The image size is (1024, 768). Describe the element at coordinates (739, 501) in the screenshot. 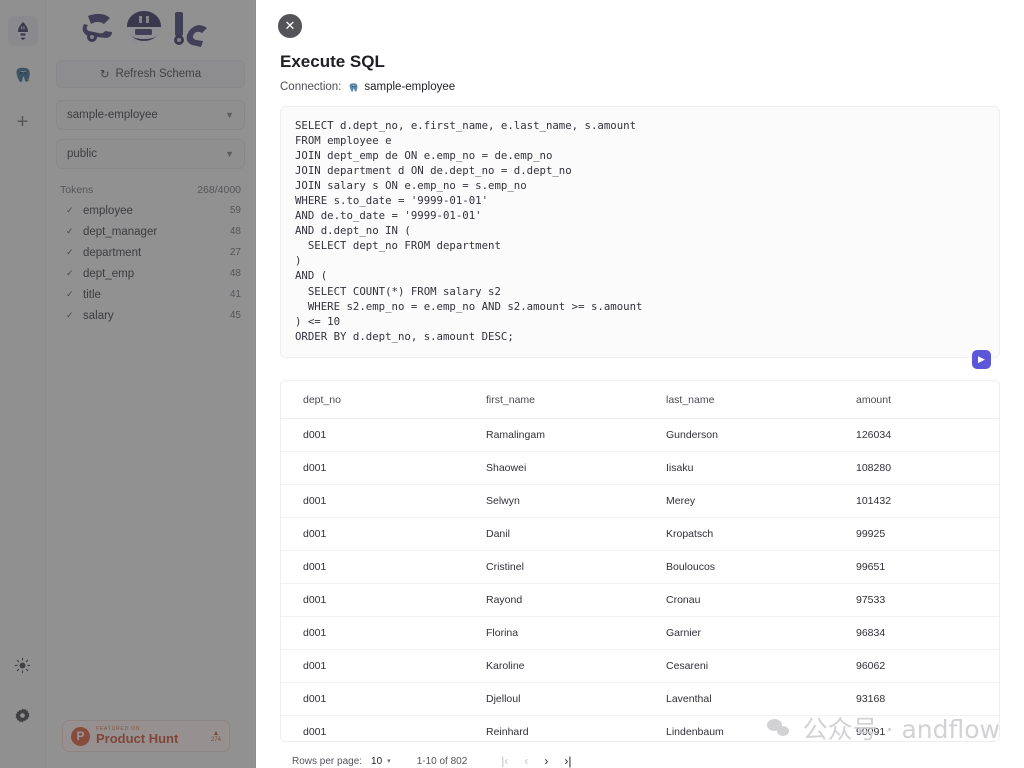

I see `cell-last-name: Merey` at that location.